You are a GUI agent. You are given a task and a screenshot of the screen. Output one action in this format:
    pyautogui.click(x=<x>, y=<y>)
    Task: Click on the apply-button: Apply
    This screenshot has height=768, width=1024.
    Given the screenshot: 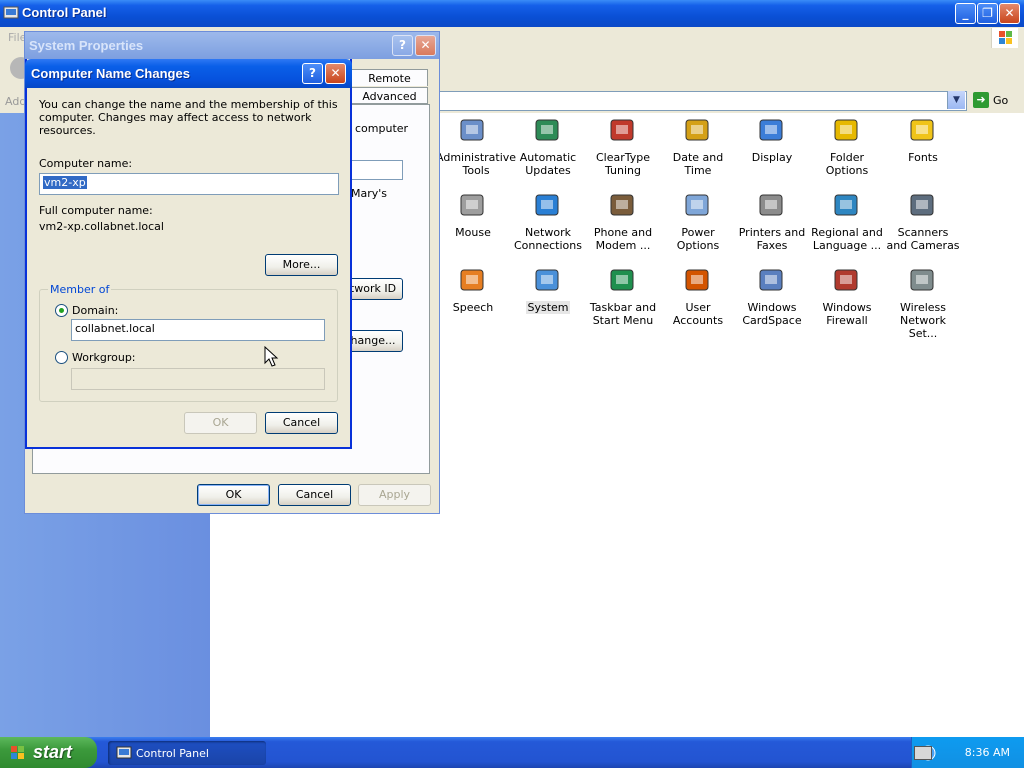 What is the action you would take?
    pyautogui.click(x=394, y=495)
    